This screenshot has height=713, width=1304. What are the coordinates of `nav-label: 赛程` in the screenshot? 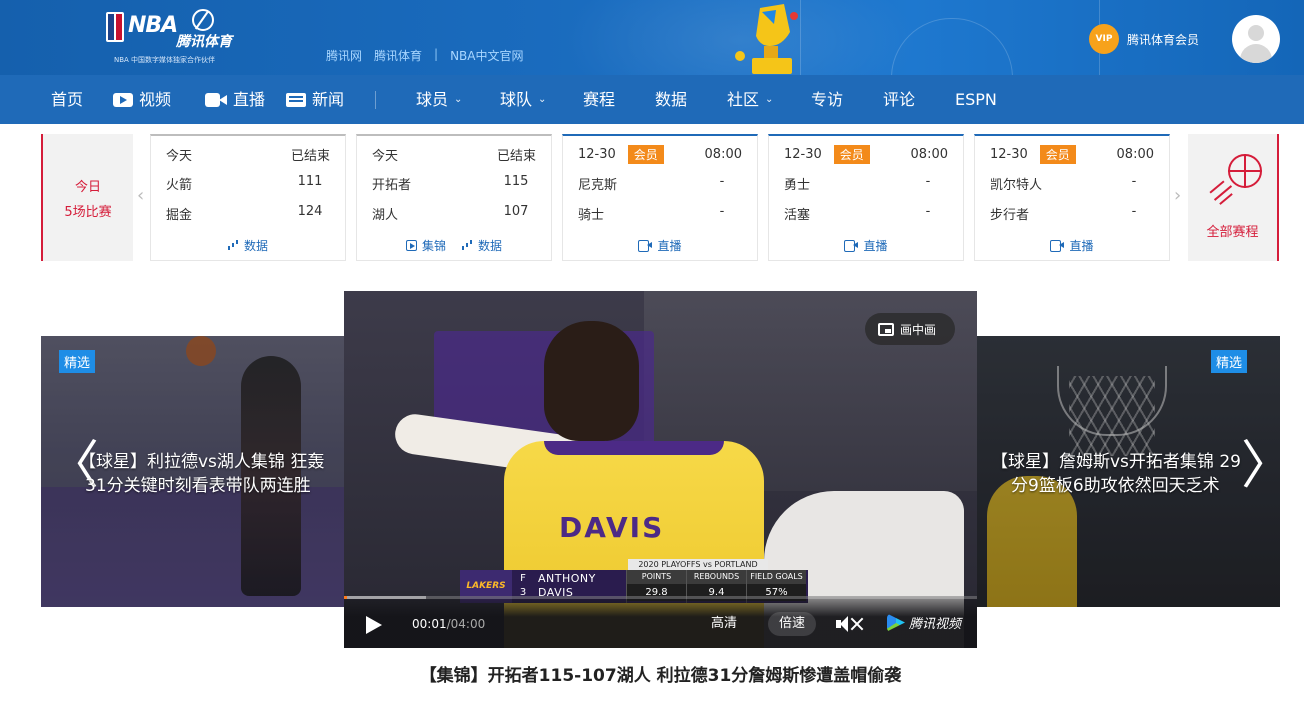 It's located at (599, 99).